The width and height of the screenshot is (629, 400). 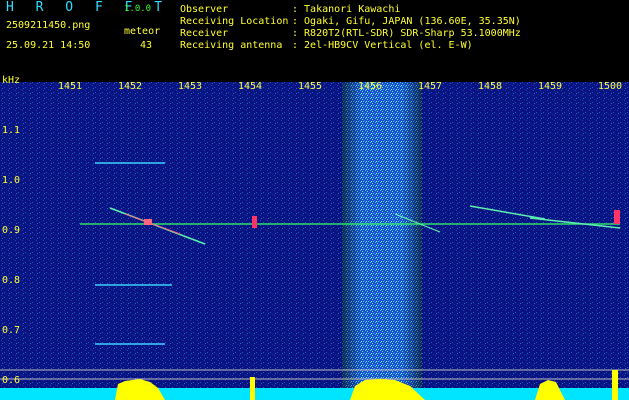 What do you see at coordinates (550, 86) in the screenshot?
I see `x-tick: 1459` at bounding box center [550, 86].